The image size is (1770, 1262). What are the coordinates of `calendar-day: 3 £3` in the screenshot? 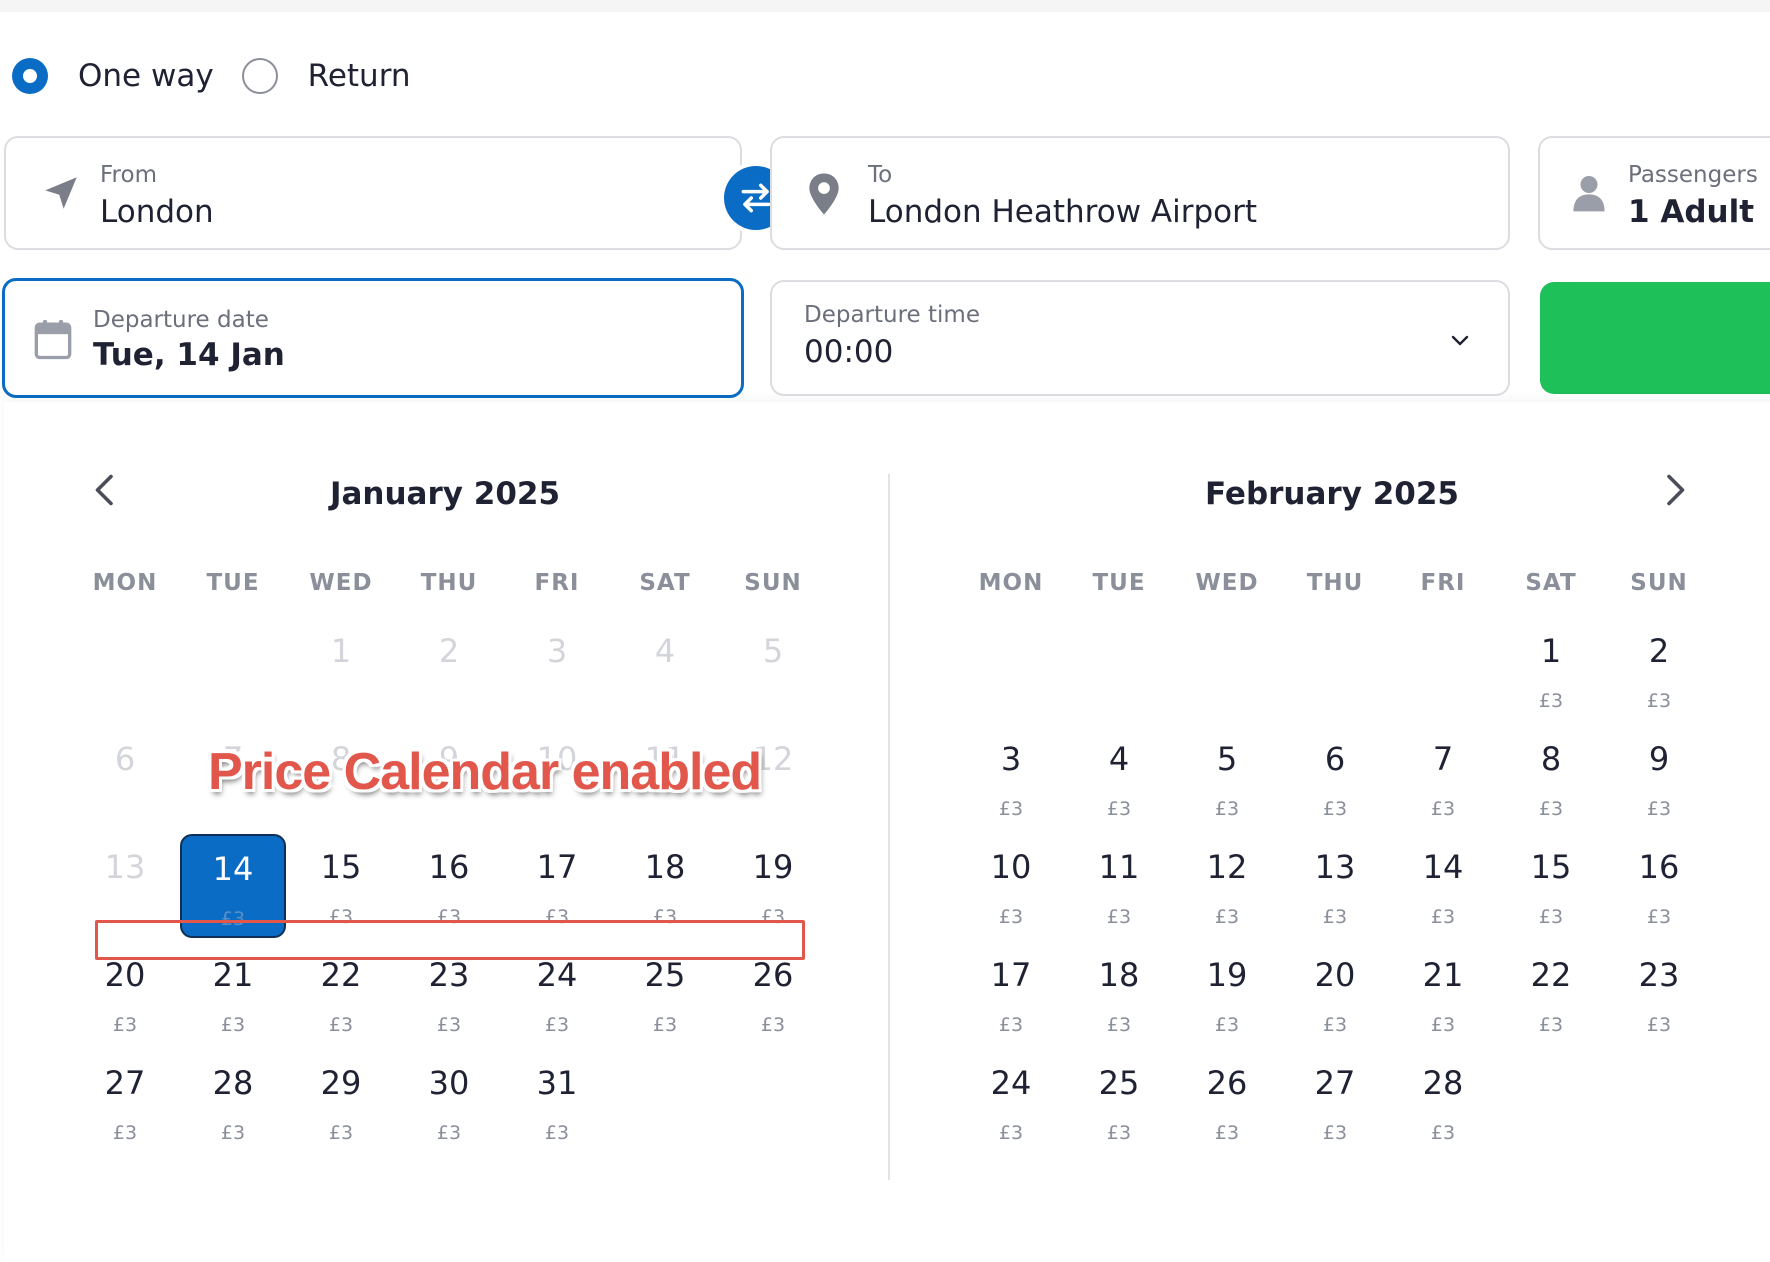 It's located at (1011, 778).